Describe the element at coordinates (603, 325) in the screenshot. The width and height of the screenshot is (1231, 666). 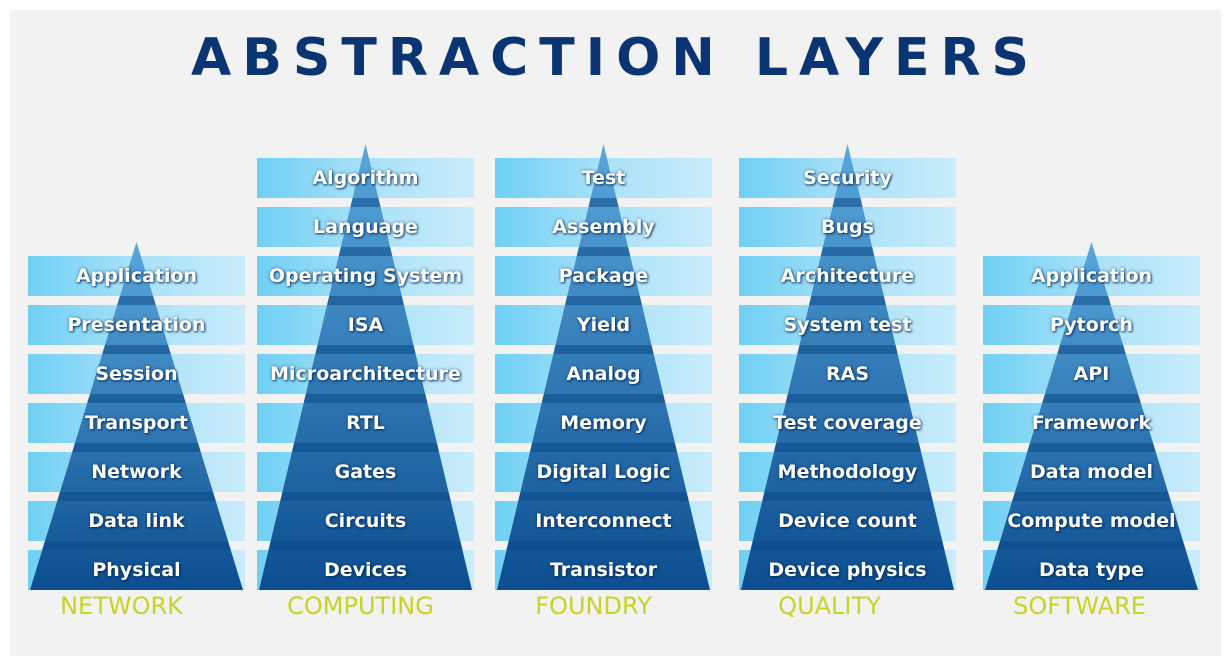
I see `layer-label: Yield` at that location.